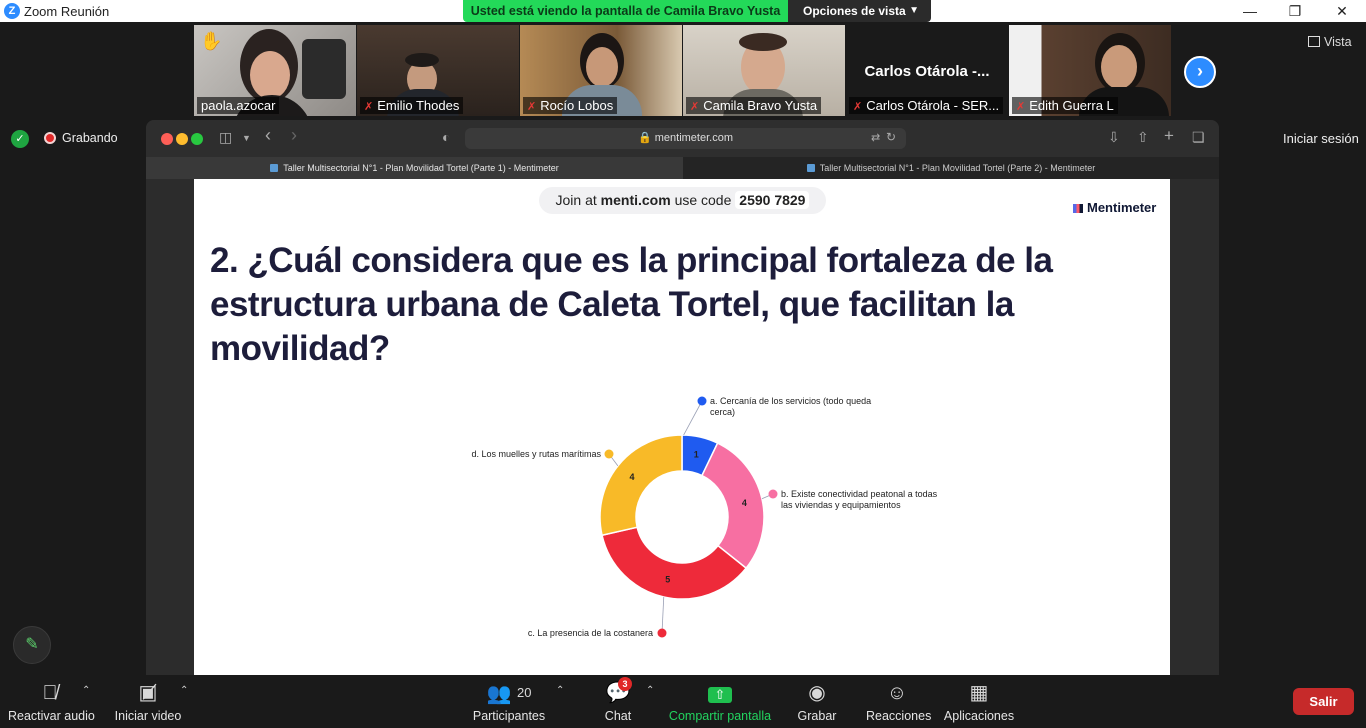 Image resolution: width=1366 pixels, height=728 pixels. Describe the element at coordinates (772, 200) in the screenshot. I see `join-code: 2590 7829` at that location.